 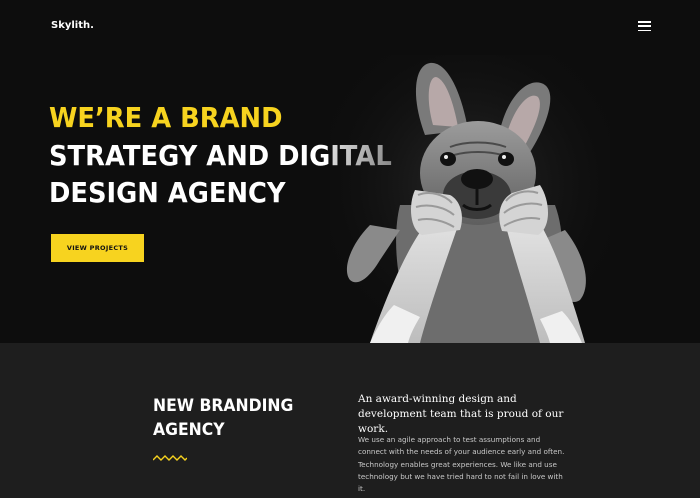 I want to click on site-header: Skylith., so click(x=350, y=28).